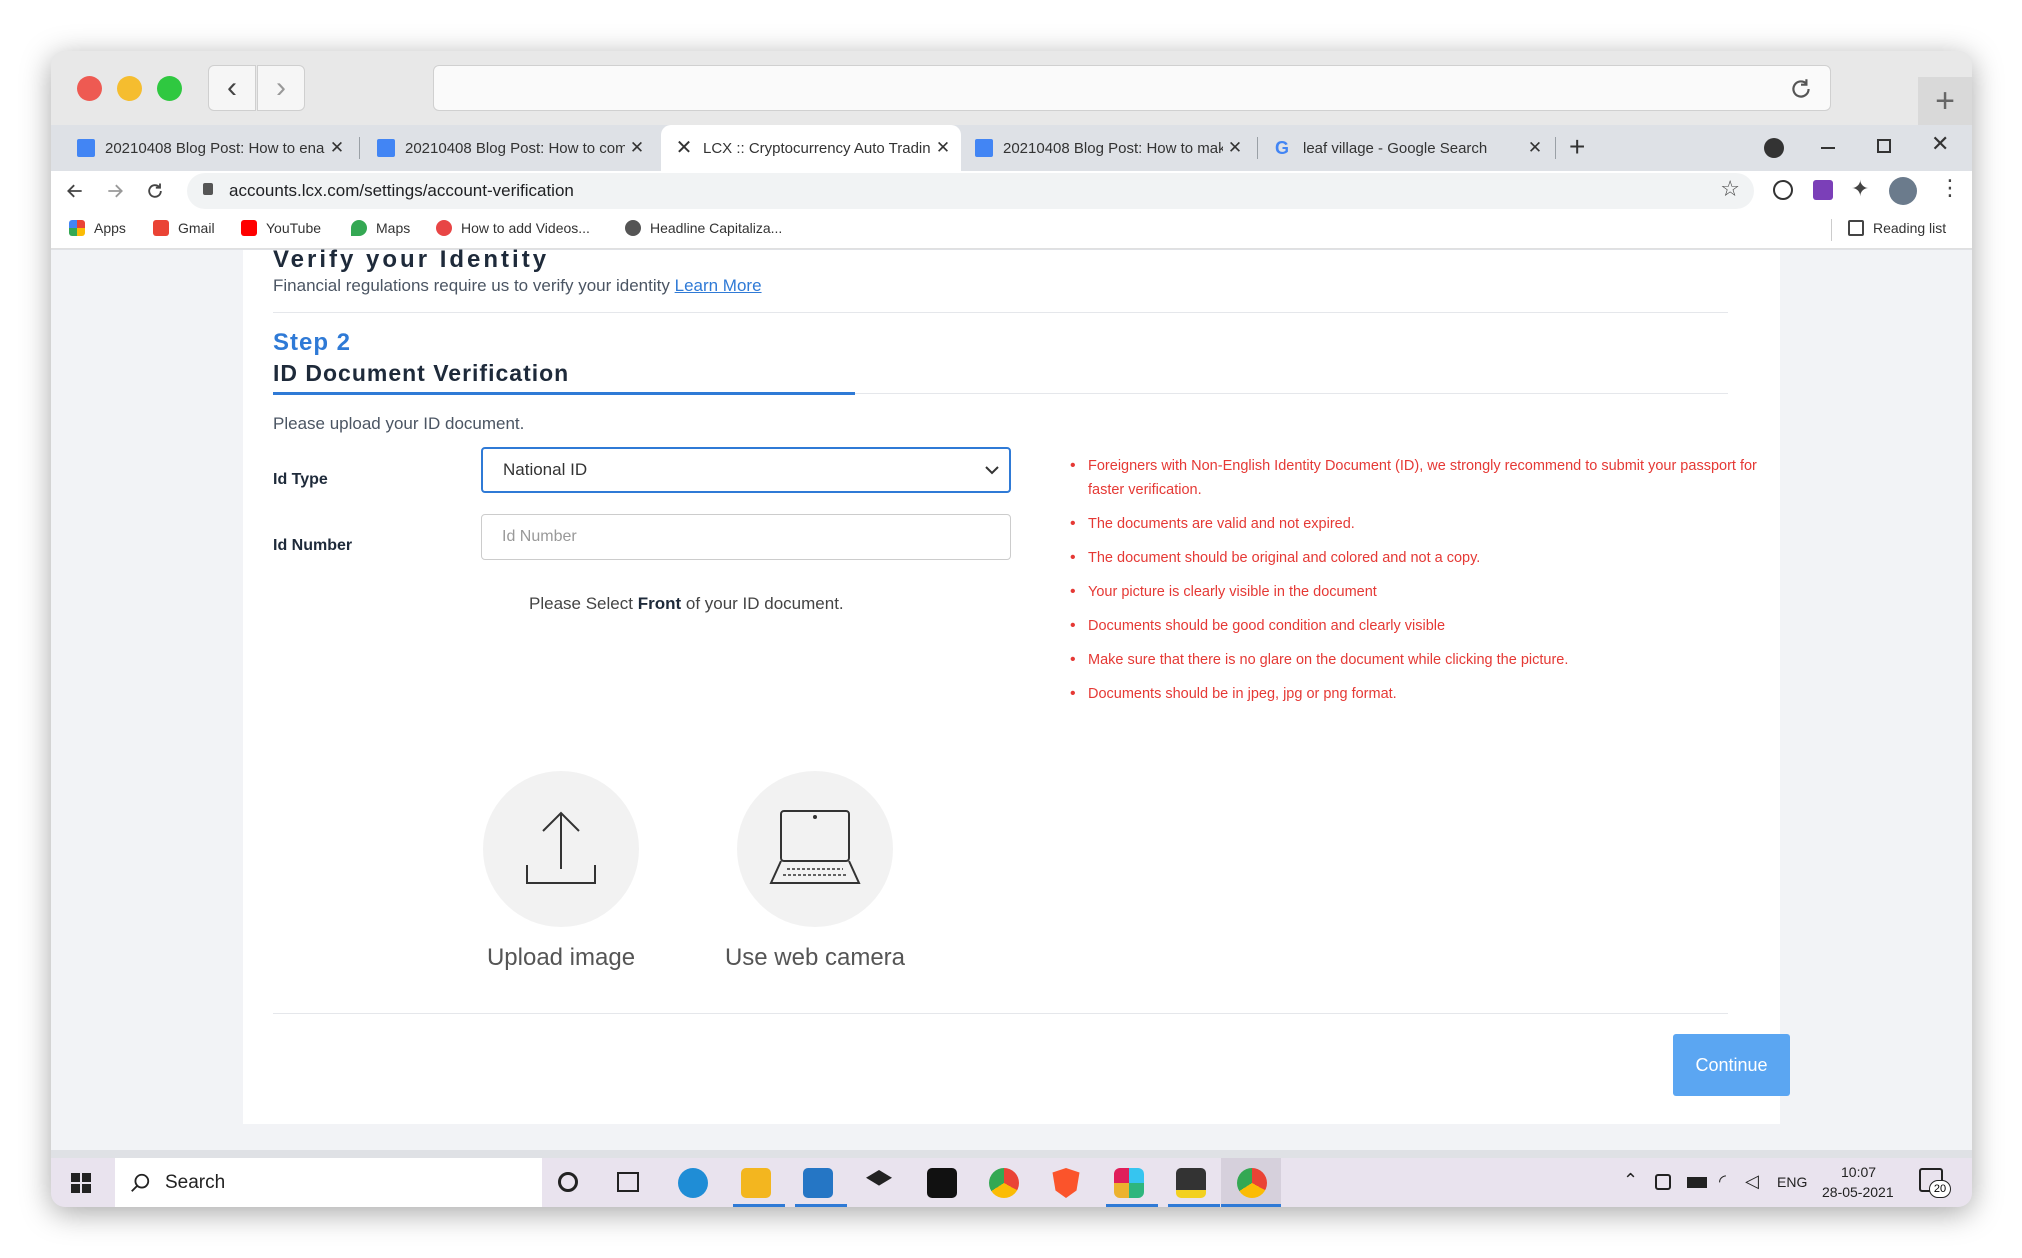  I want to click on step-label: Step 2, so click(312, 342).